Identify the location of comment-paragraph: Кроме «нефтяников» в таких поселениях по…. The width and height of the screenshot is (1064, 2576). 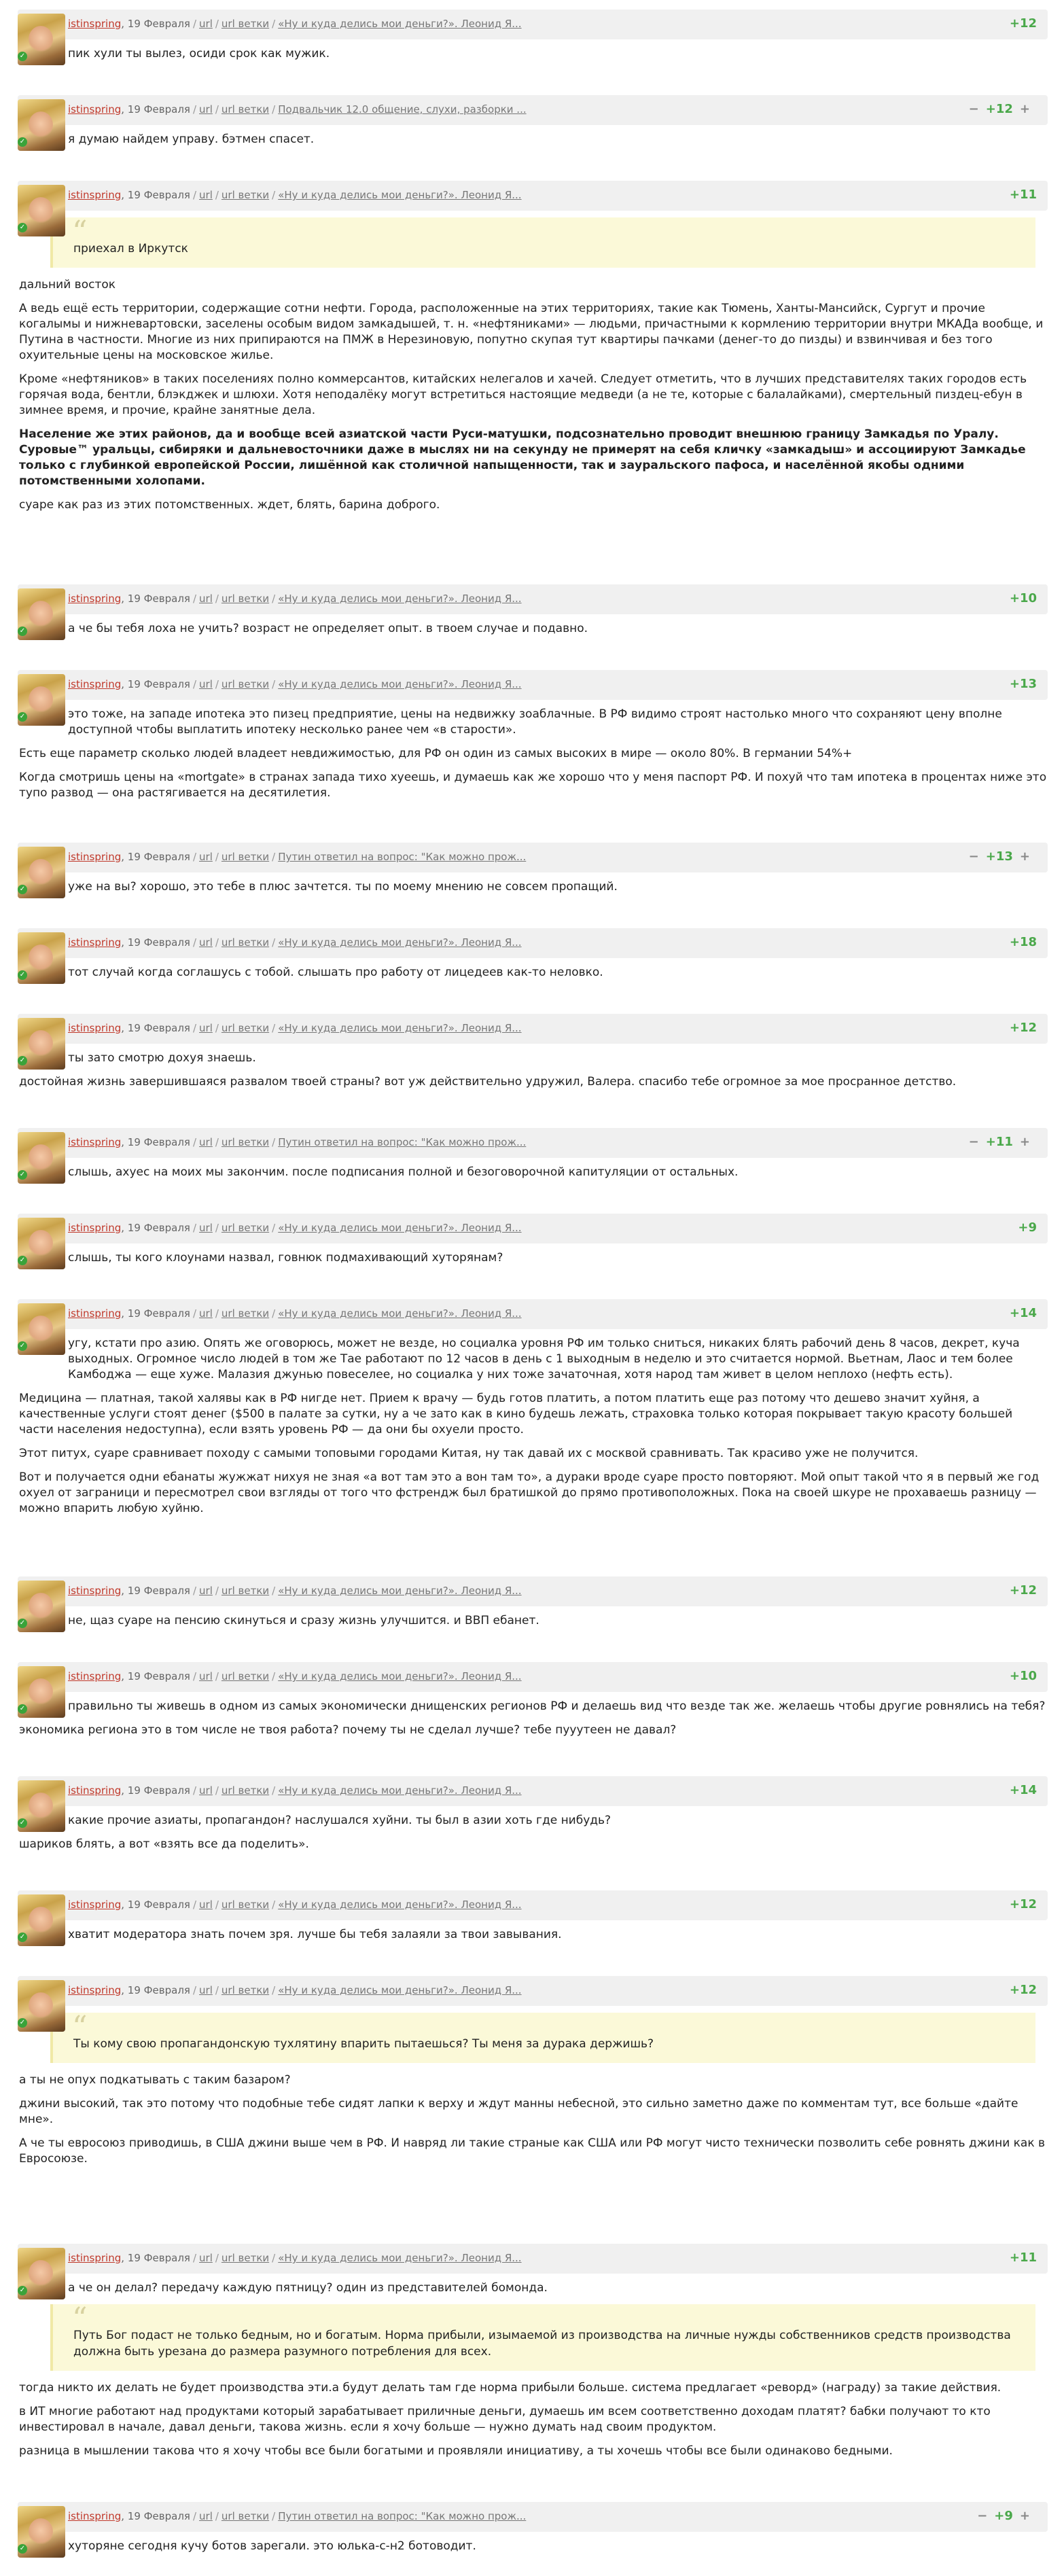
(523, 394).